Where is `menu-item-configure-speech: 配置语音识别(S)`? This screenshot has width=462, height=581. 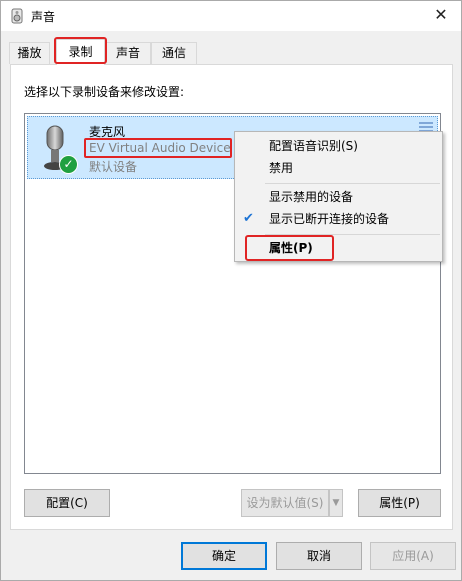 menu-item-configure-speech: 配置语音识别(S) is located at coordinates (338, 146).